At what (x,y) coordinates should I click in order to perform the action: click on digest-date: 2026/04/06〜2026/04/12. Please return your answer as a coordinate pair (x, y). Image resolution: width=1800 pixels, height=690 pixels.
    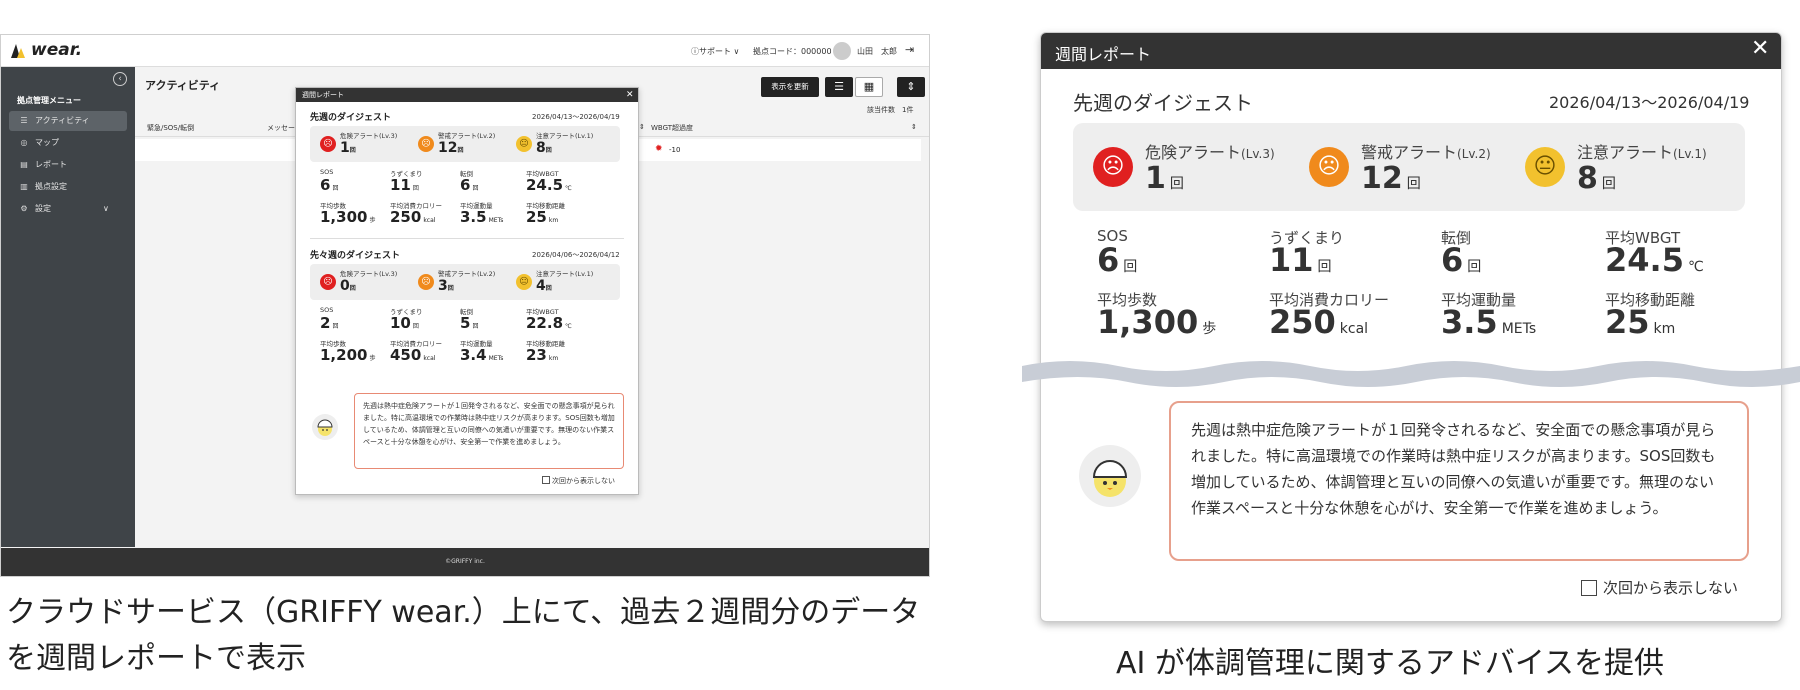
    Looking at the image, I should click on (576, 255).